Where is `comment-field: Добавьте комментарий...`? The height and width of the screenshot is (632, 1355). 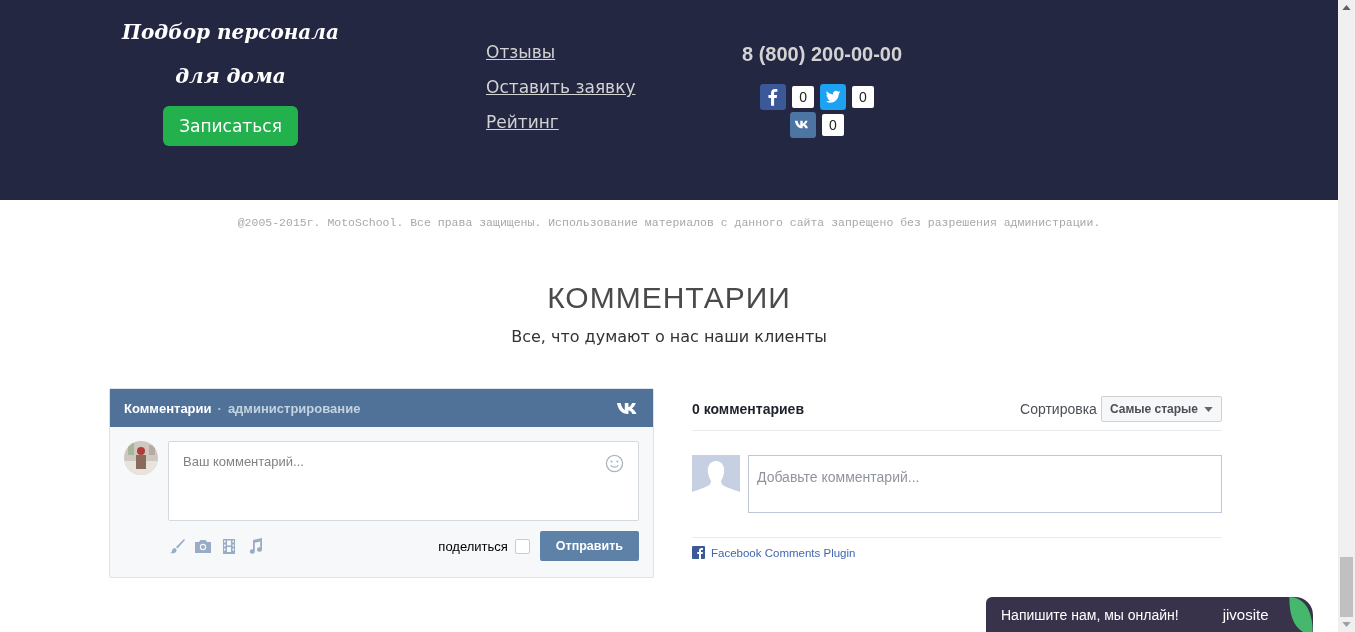
comment-field: Добавьте комментарий... is located at coordinates (985, 484).